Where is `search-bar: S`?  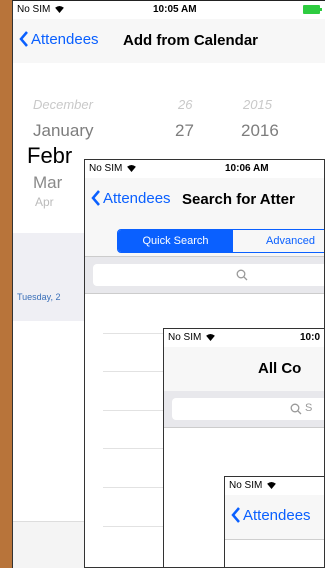
search-bar: S is located at coordinates (244, 409).